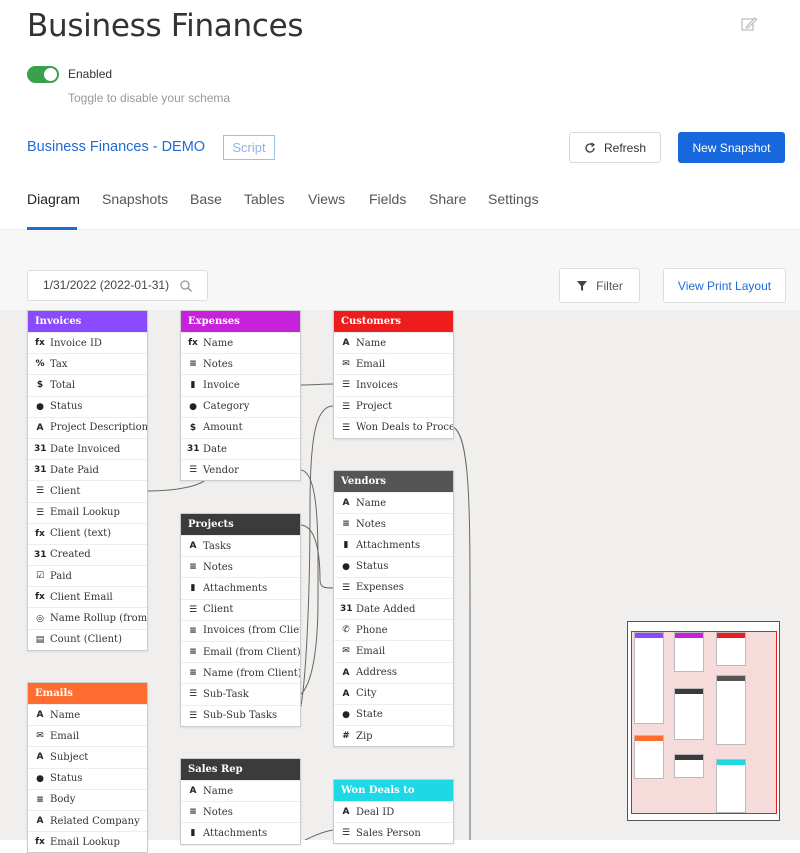 The image size is (800, 853). Describe the element at coordinates (206, 199) in the screenshot. I see `tab-base: Base` at that location.